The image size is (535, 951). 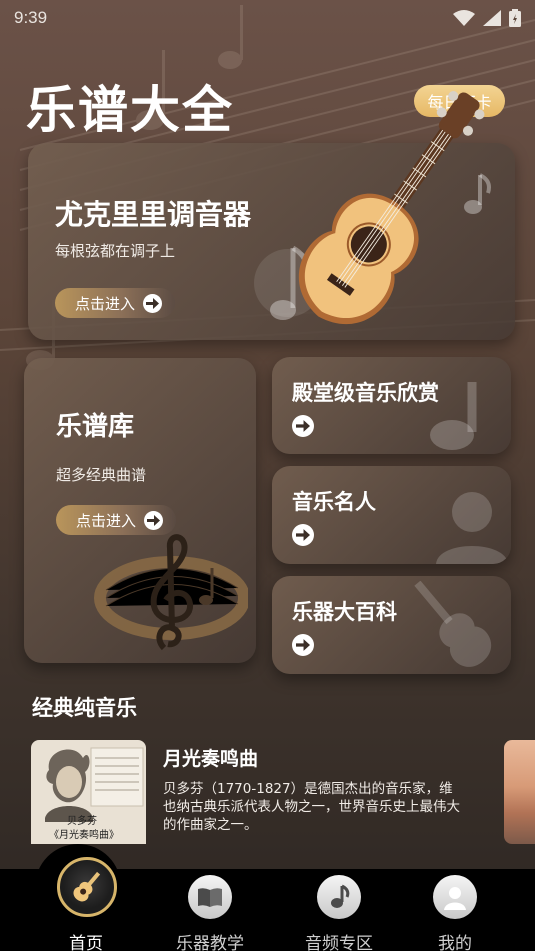 What do you see at coordinates (82, 821) in the screenshot?
I see `cover-caption-composer: 贝多芬` at bounding box center [82, 821].